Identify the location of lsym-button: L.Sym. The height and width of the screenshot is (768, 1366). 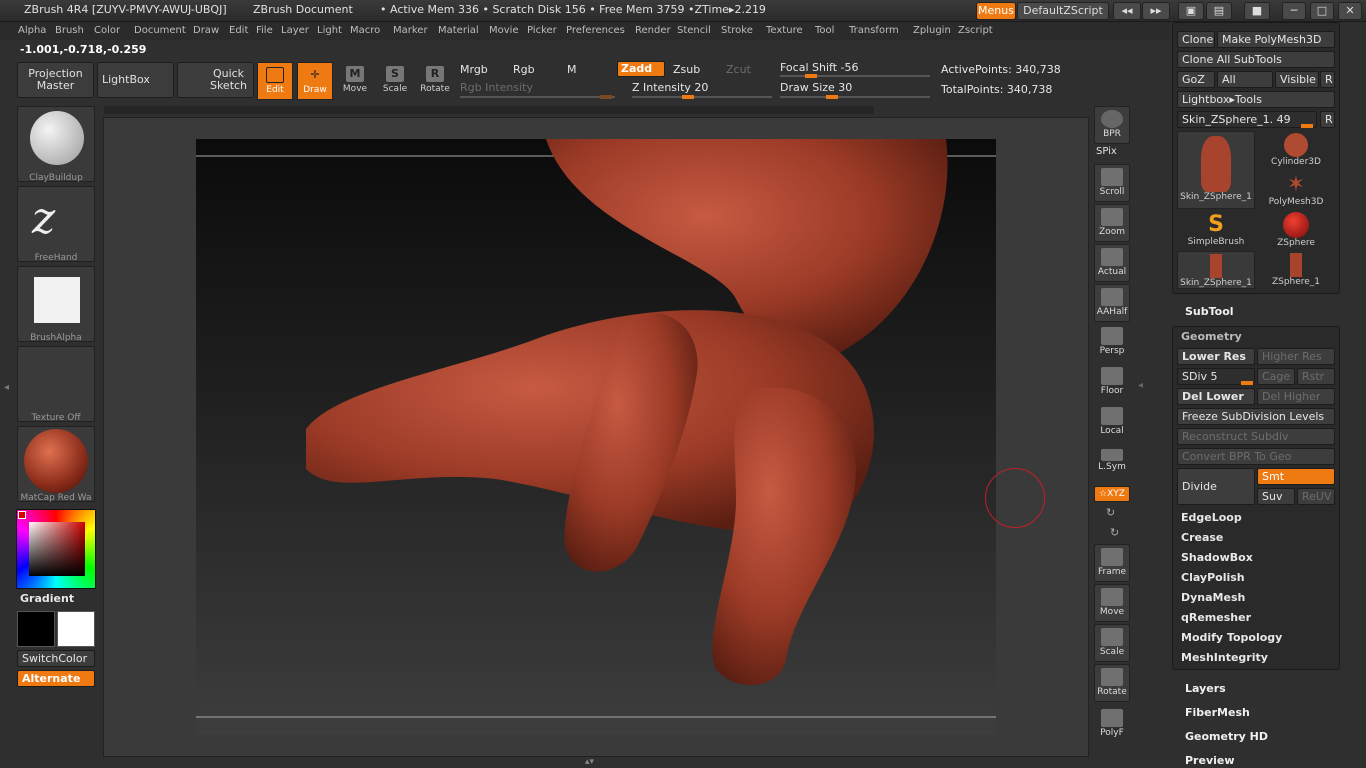
(1112, 464).